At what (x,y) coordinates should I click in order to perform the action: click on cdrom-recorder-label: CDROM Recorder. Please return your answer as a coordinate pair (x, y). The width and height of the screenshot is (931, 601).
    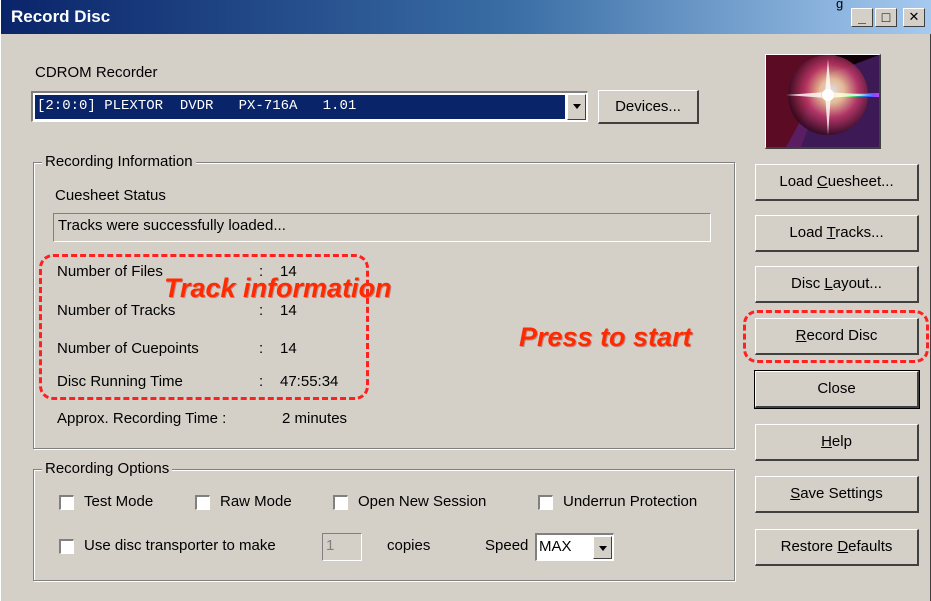
    Looking at the image, I should click on (96, 72).